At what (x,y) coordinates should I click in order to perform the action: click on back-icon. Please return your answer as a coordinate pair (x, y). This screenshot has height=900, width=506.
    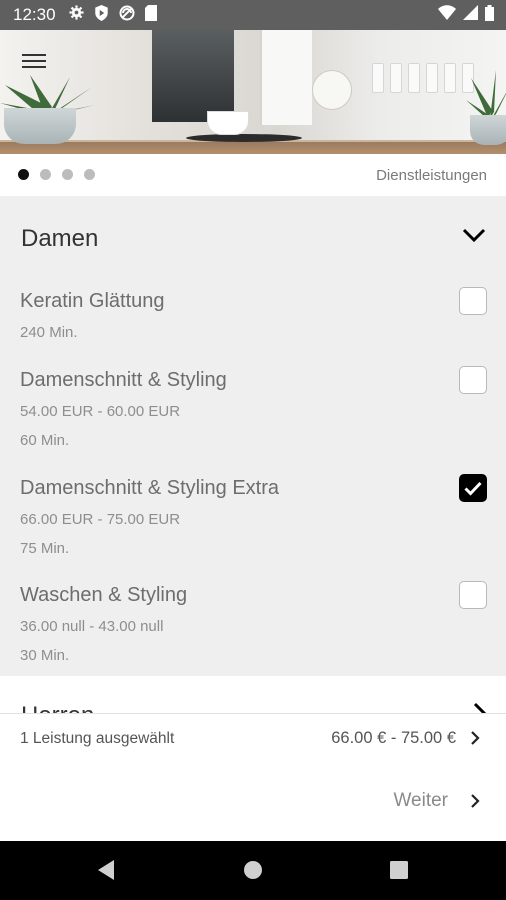
    Looking at the image, I should click on (106, 872).